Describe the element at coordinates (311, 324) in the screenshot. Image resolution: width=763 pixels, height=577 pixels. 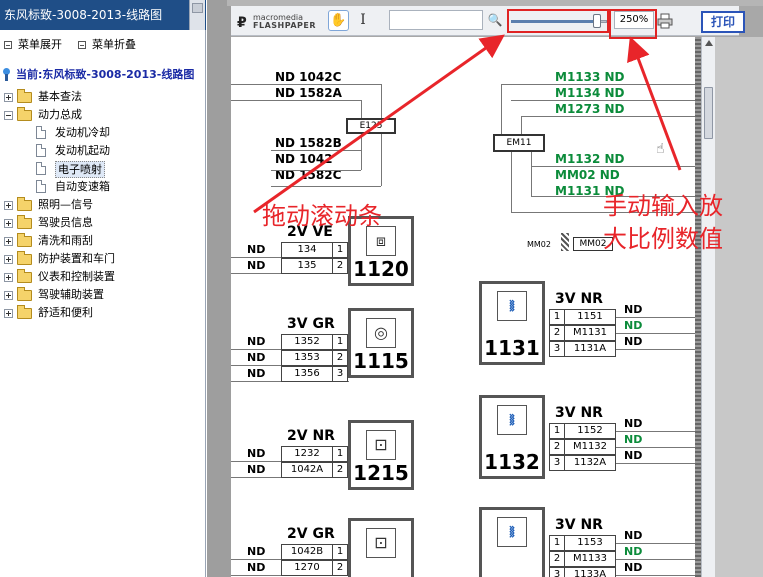
I see `connector-title: 3V GR` at that location.